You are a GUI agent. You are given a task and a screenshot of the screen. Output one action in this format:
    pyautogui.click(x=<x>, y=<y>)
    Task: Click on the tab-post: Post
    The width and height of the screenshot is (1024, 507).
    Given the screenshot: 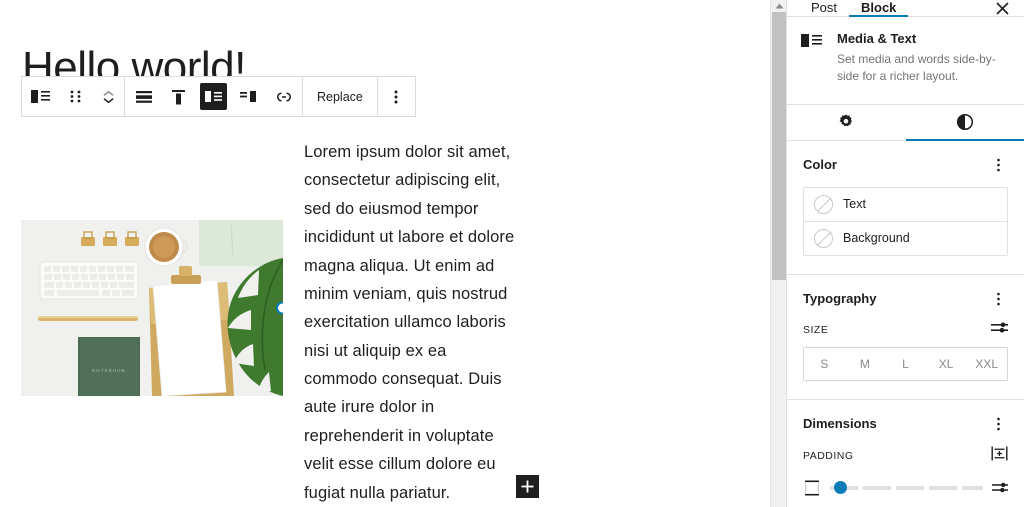 What is the action you would take?
    pyautogui.click(x=824, y=8)
    